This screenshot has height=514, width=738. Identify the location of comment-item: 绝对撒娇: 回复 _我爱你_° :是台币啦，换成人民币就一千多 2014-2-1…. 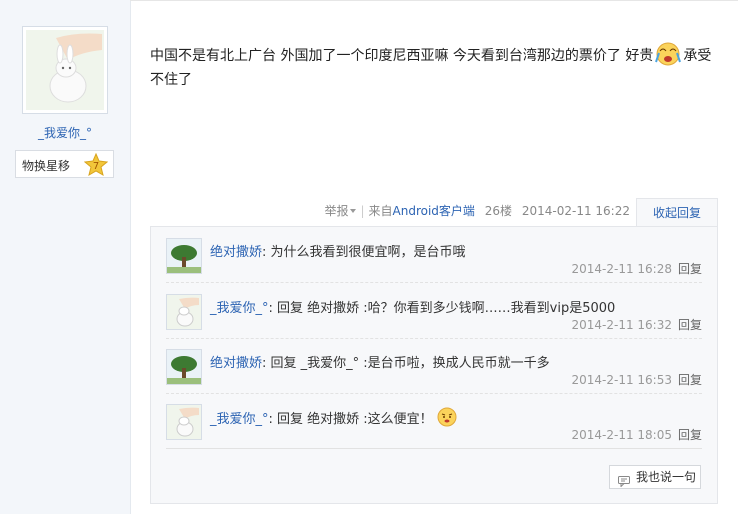
(434, 366).